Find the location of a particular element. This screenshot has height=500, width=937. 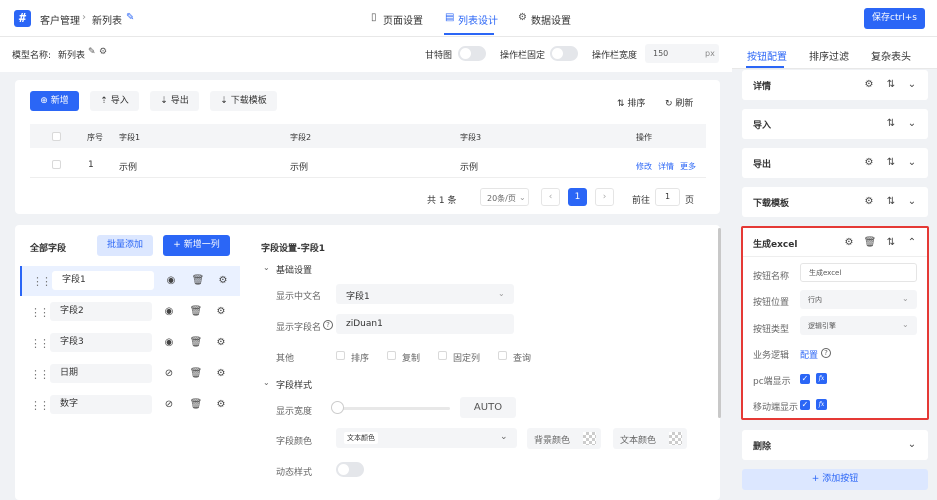

query-checkbox is located at coordinates (502, 355).